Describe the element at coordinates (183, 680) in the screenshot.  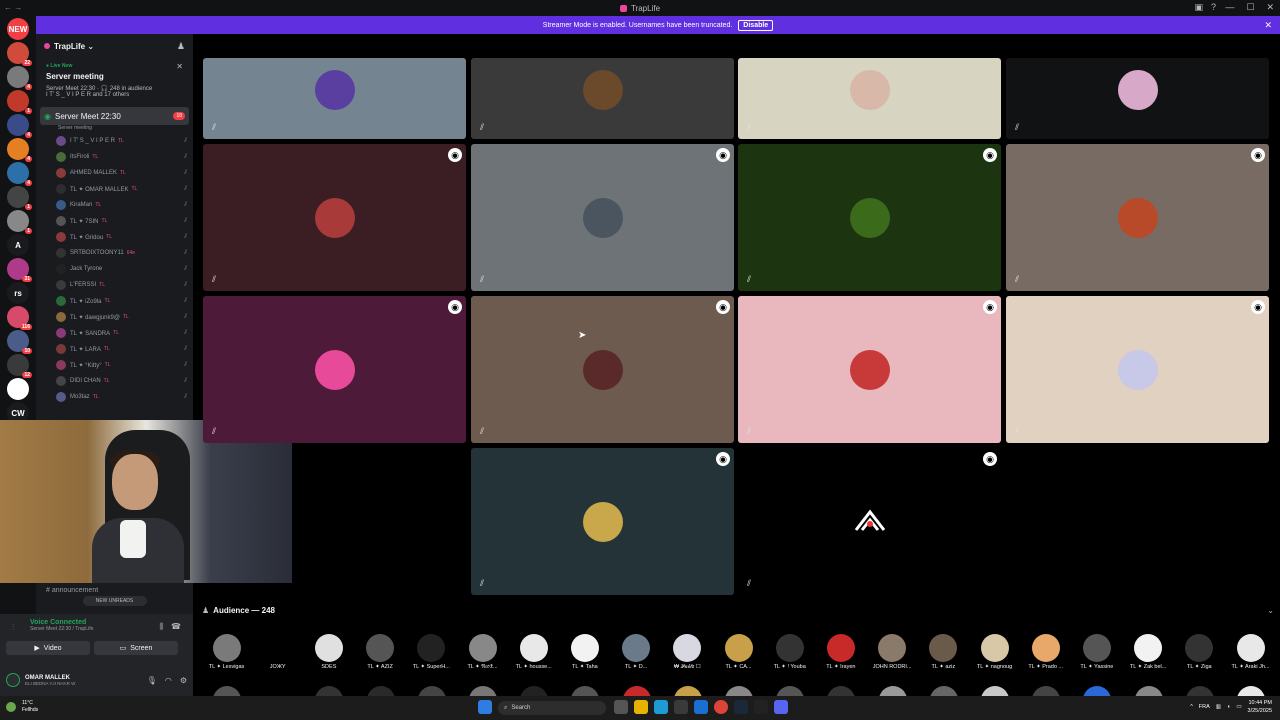
I see `settings-icon: ⚙` at that location.